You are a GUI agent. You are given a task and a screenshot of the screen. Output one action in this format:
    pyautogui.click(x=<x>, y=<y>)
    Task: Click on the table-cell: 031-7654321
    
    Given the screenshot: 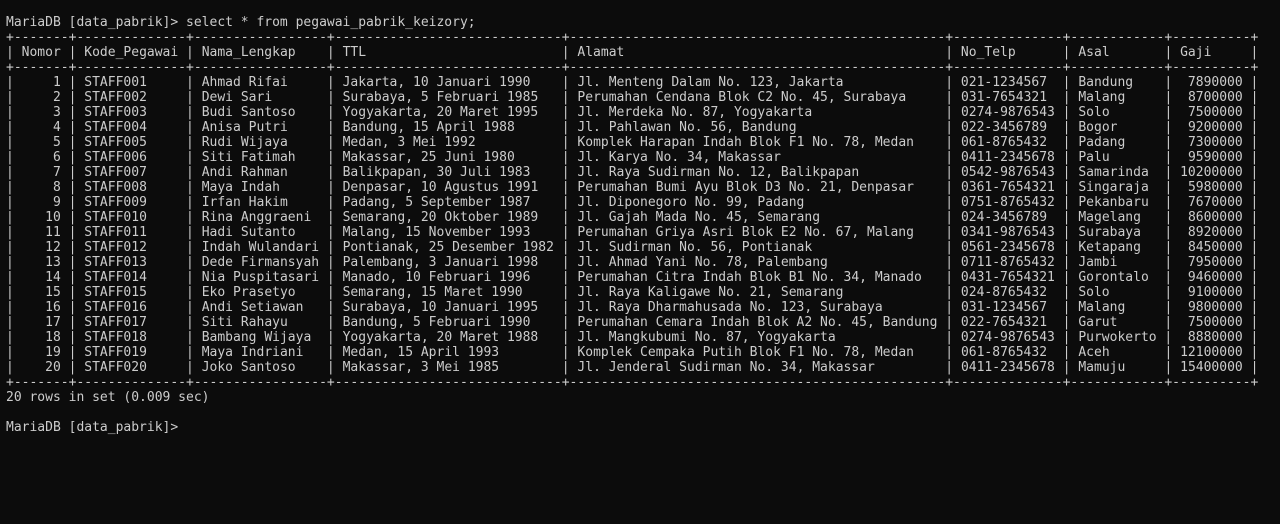 What is the action you would take?
    pyautogui.click(x=1004, y=97)
    